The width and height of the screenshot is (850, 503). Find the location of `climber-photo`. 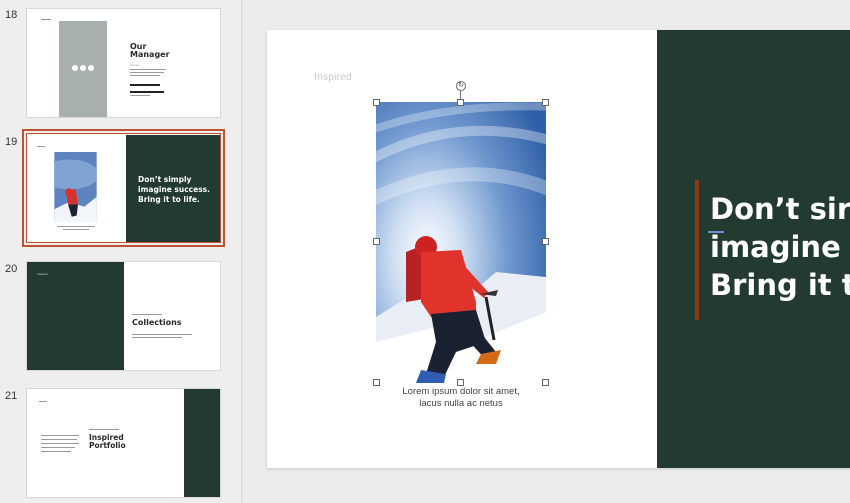

climber-photo is located at coordinates (461, 242).